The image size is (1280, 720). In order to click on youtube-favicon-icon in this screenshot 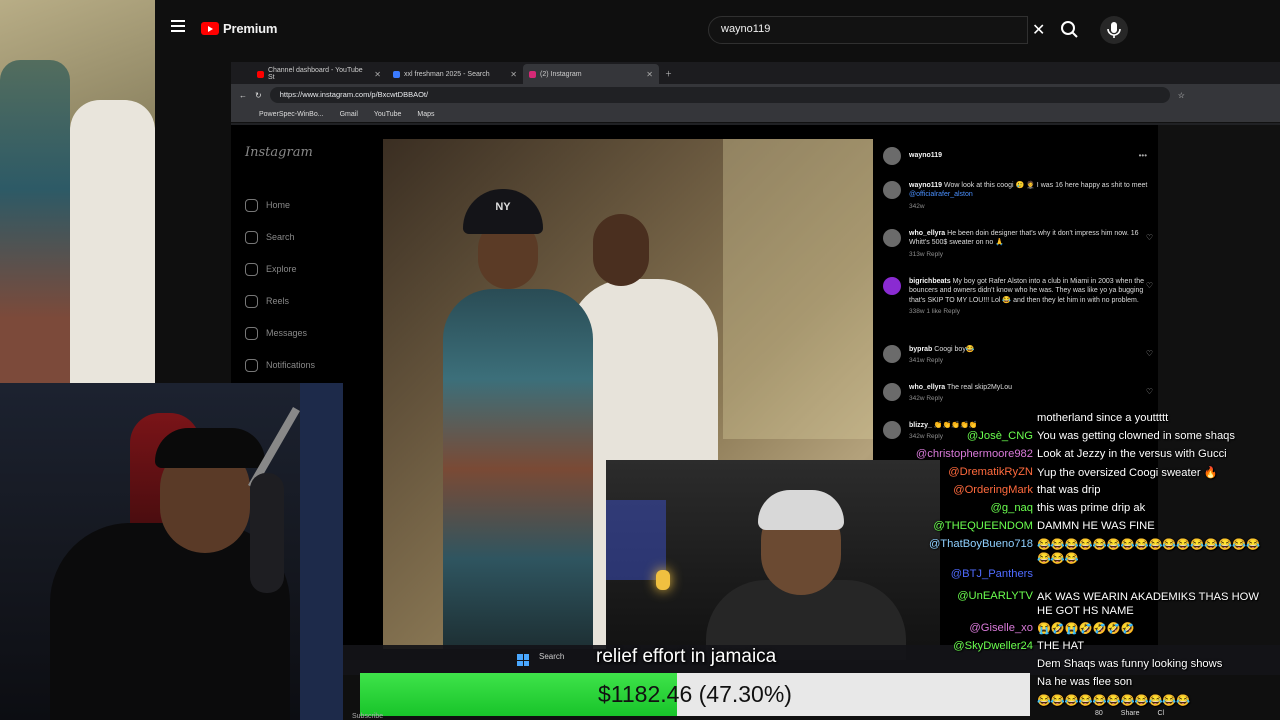, I will do `click(260, 74)`.